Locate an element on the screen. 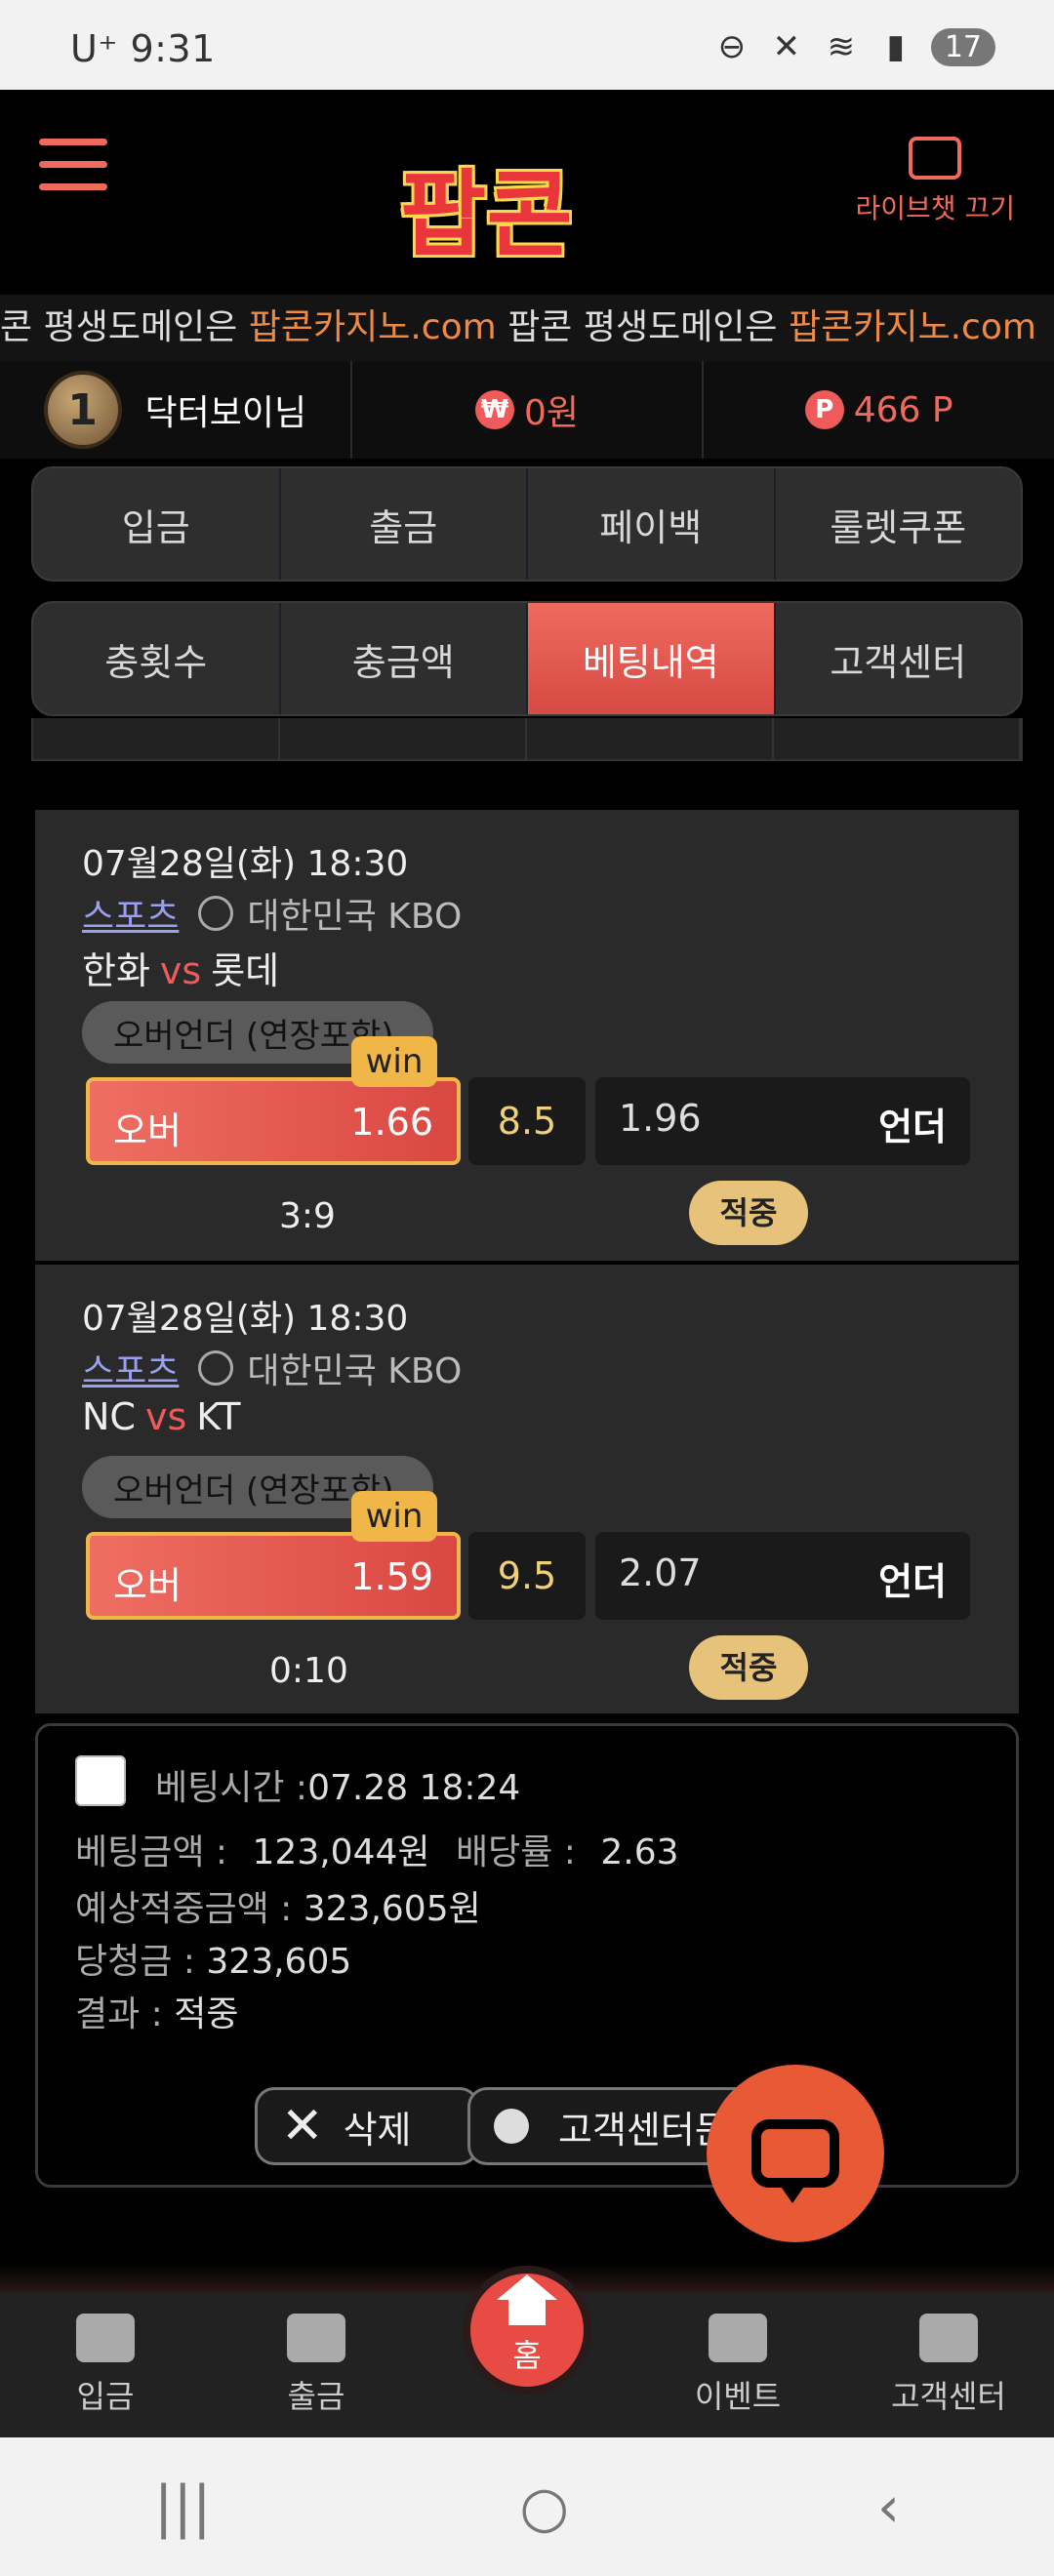 This screenshot has height=2576, width=1054. odds-label: 배당률 : is located at coordinates (516, 1852).